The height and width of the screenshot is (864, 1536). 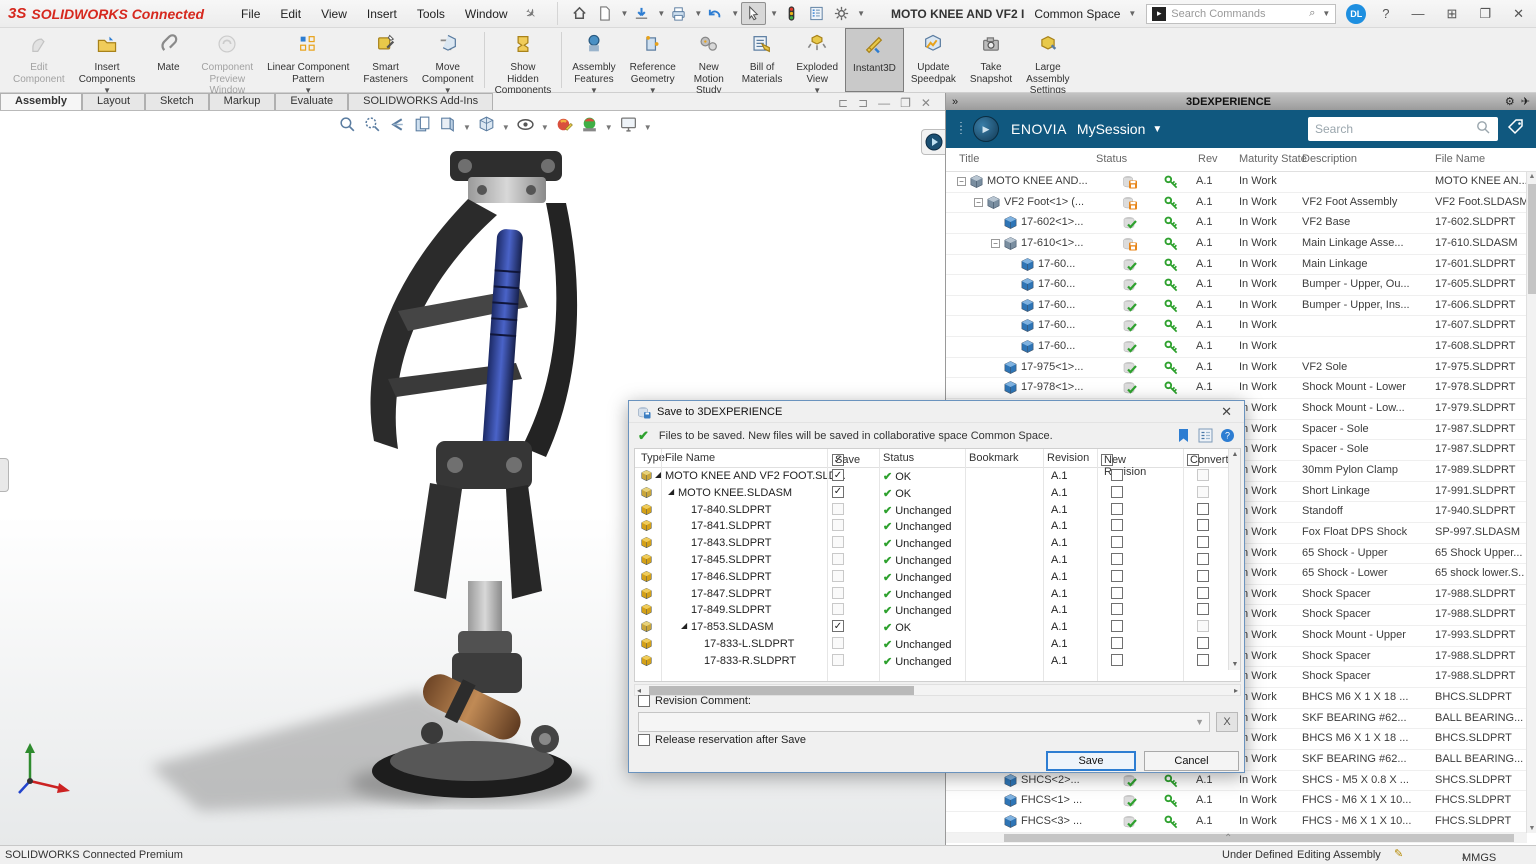 What do you see at coordinates (579, 13) in the screenshot?
I see `home-icon` at bounding box center [579, 13].